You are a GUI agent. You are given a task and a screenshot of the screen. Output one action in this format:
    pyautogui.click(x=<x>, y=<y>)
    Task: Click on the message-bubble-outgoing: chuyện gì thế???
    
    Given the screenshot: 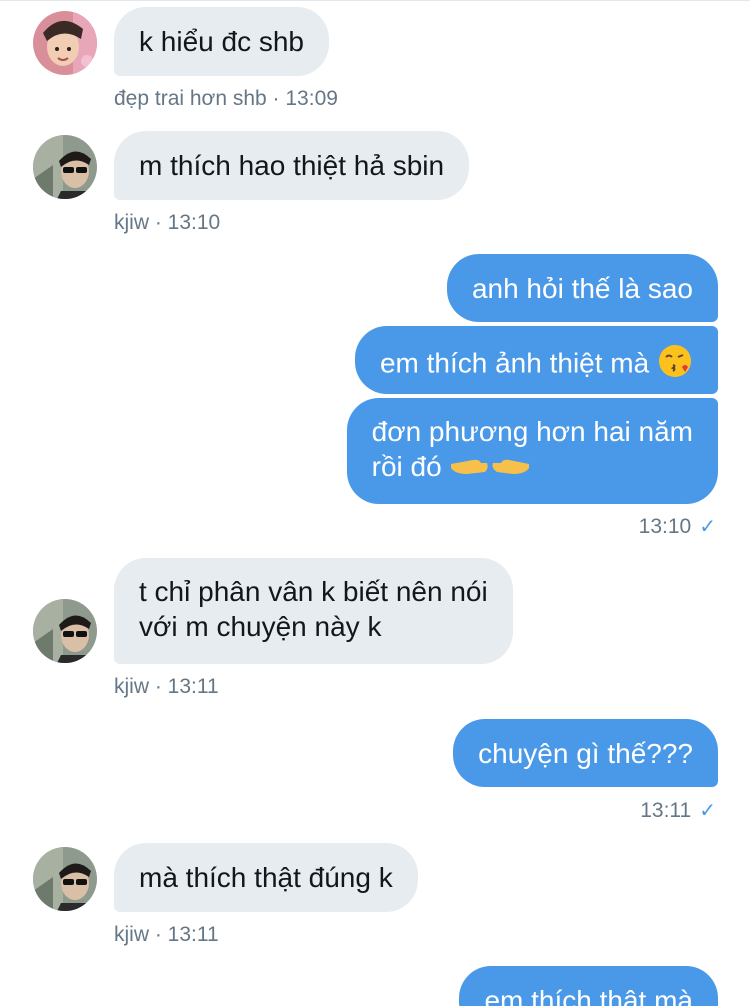 What is the action you would take?
    pyautogui.click(x=585, y=753)
    